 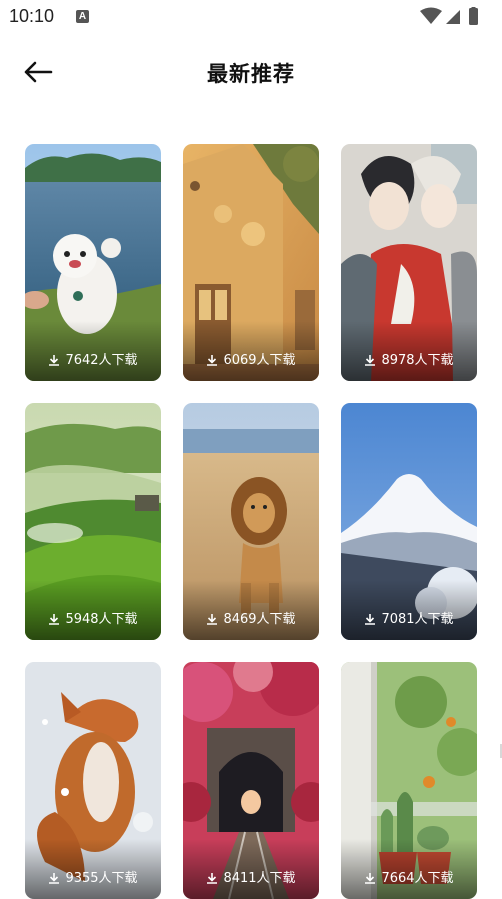 I want to click on wallpaper-card-anime: 8978人下载, so click(x=409, y=262).